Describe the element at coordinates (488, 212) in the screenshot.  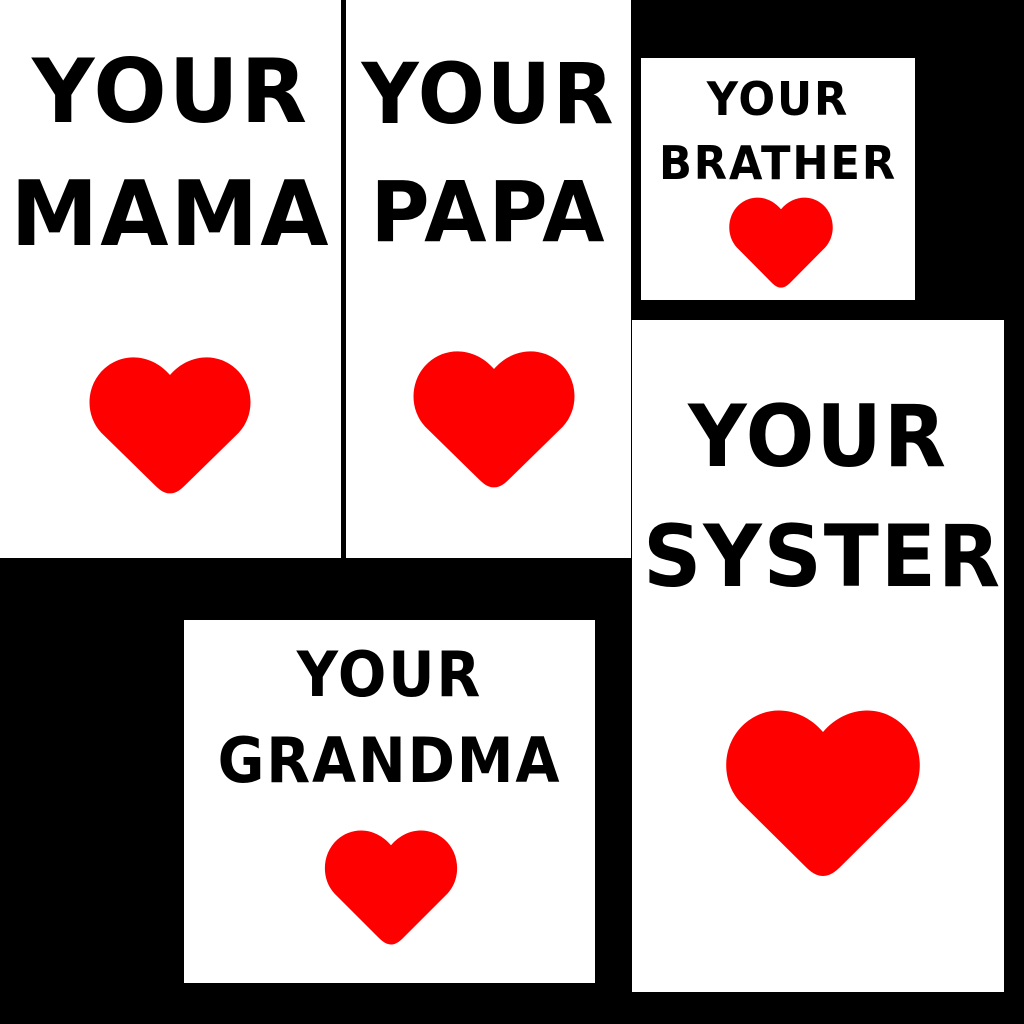
I see `card-line-relation: PAPA` at that location.